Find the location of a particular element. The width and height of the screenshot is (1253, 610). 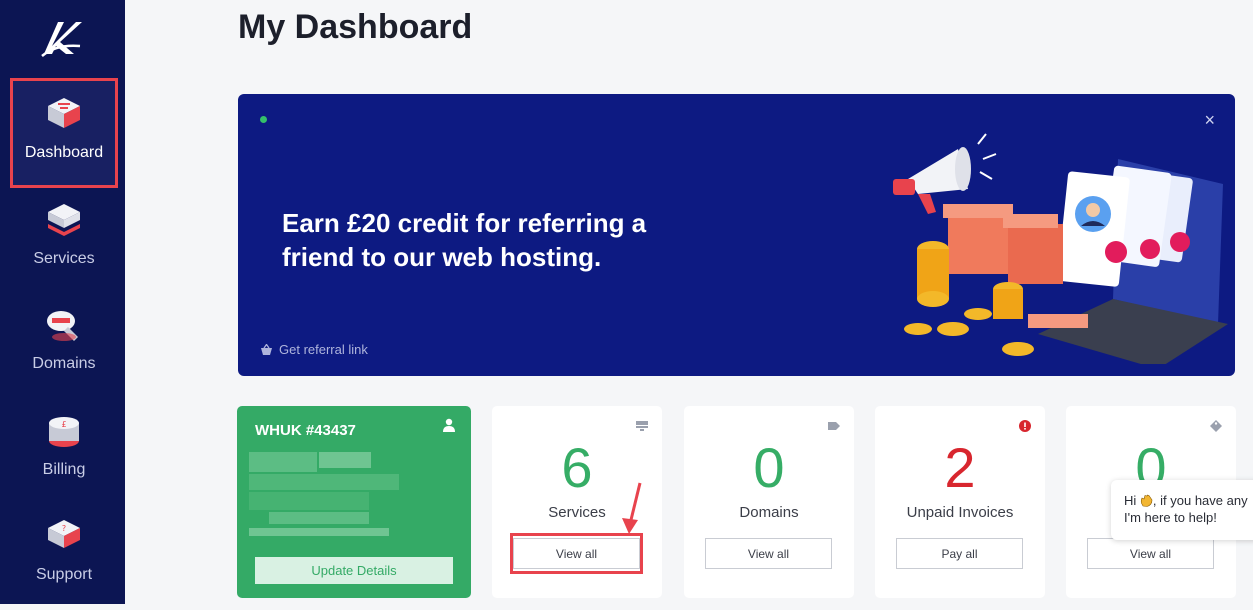

sidebar-item-label: Domains is located at coordinates (64, 363).